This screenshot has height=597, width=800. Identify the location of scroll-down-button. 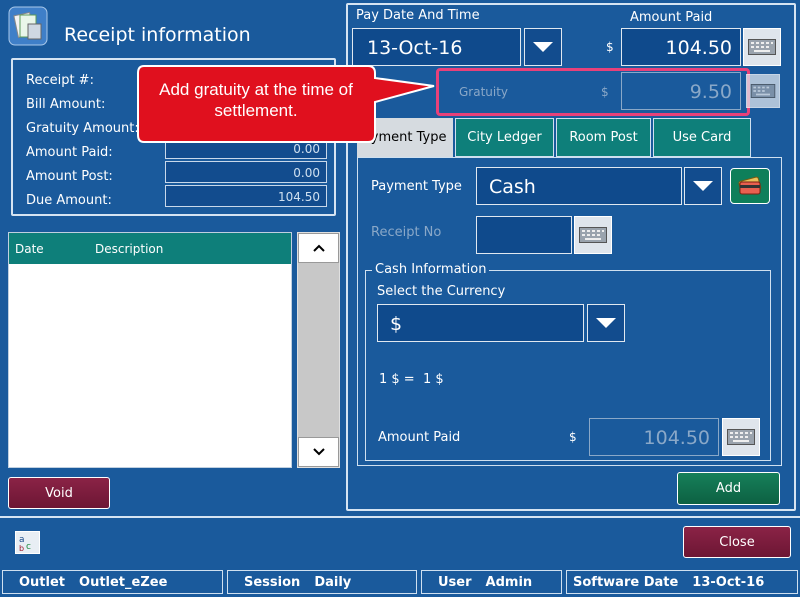
(318, 452).